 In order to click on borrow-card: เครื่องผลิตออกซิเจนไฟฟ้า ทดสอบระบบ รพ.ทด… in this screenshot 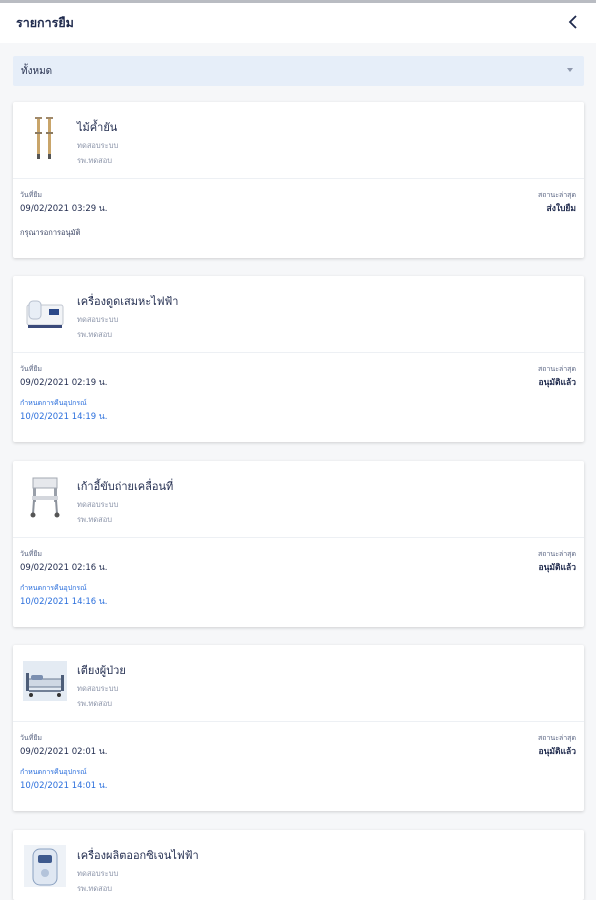, I will do `click(298, 865)`.